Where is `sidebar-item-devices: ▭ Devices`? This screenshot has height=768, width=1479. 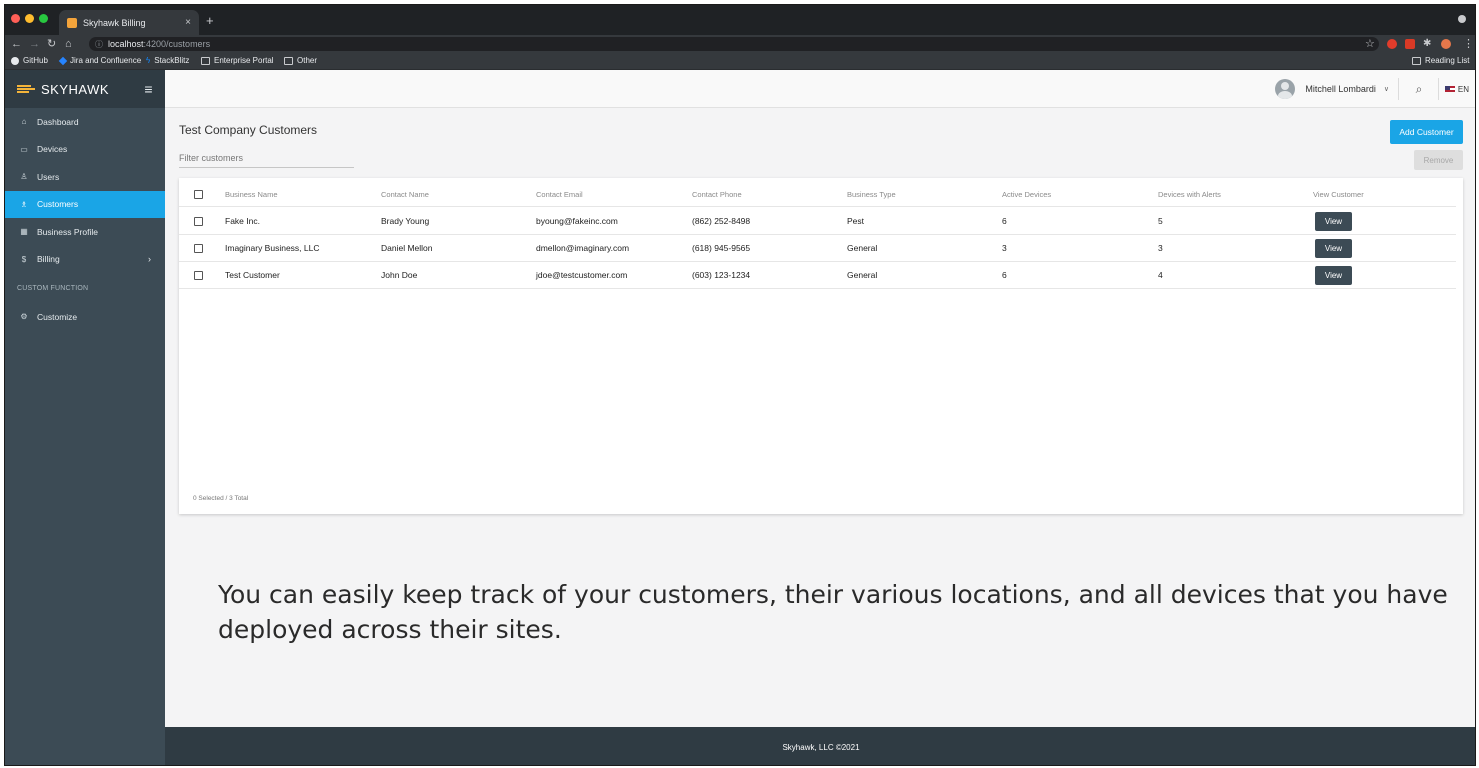
sidebar-item-devices: ▭ Devices is located at coordinates (85, 150).